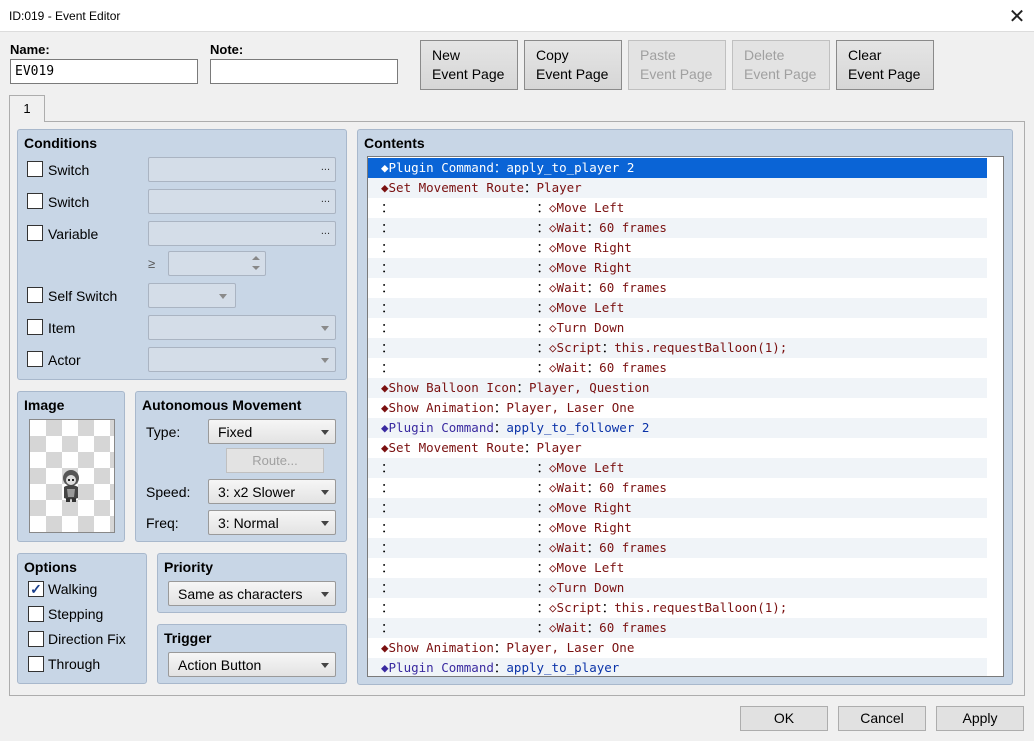 The height and width of the screenshot is (741, 1034). Describe the element at coordinates (35, 327) in the screenshot. I see `item-checkbox` at that location.